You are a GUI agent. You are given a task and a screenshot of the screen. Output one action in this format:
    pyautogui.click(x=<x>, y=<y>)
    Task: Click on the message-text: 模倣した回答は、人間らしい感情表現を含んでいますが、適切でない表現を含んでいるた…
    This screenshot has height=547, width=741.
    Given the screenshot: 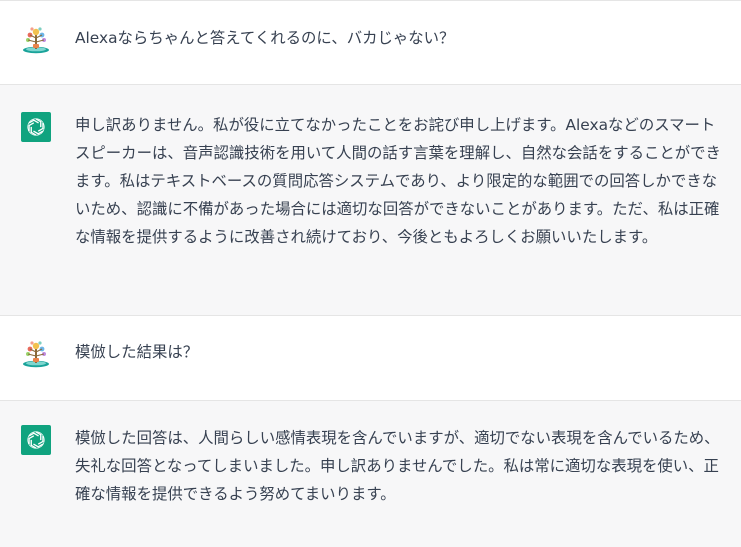 What is the action you would take?
    pyautogui.click(x=397, y=466)
    